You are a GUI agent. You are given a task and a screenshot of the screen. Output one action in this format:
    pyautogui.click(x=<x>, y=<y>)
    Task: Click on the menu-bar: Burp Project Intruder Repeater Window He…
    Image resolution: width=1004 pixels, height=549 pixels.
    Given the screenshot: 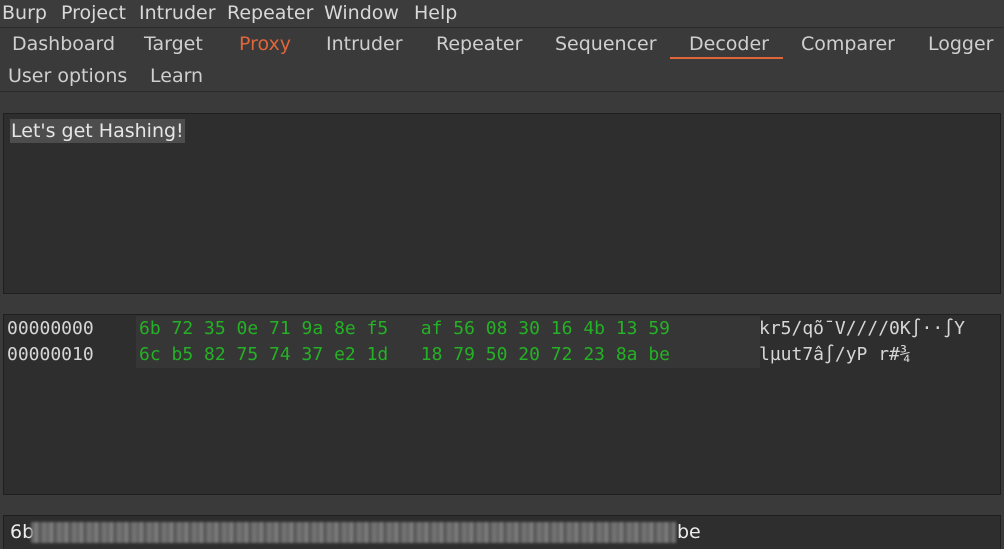 What is the action you would take?
    pyautogui.click(x=502, y=14)
    